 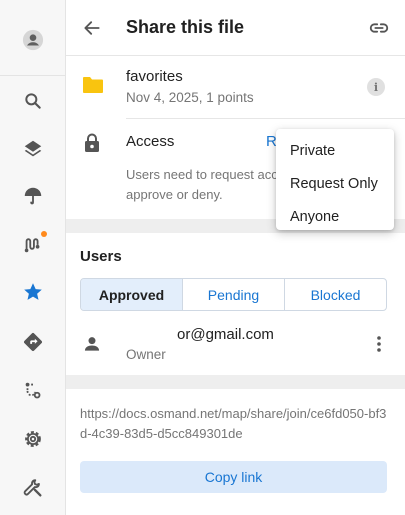 I want to click on users-tabs: Approved Pending Blocked, so click(x=233, y=294).